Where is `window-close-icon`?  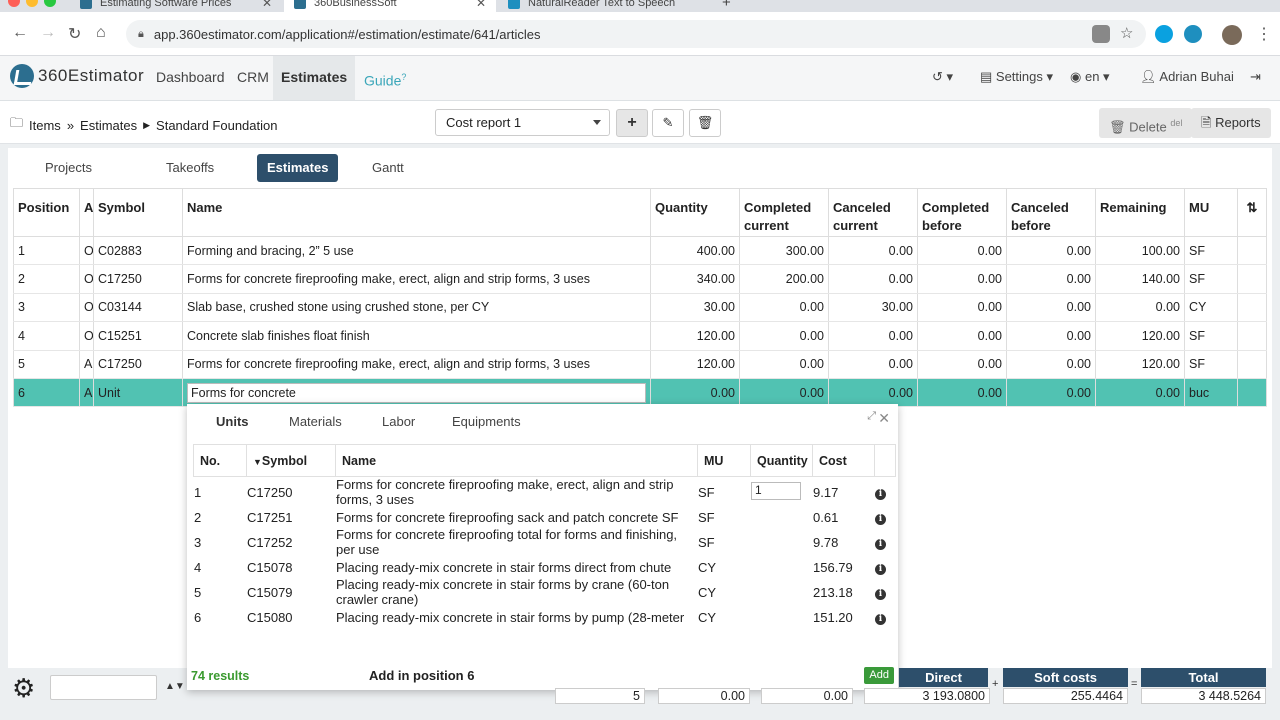 window-close-icon is located at coordinates (14, 3).